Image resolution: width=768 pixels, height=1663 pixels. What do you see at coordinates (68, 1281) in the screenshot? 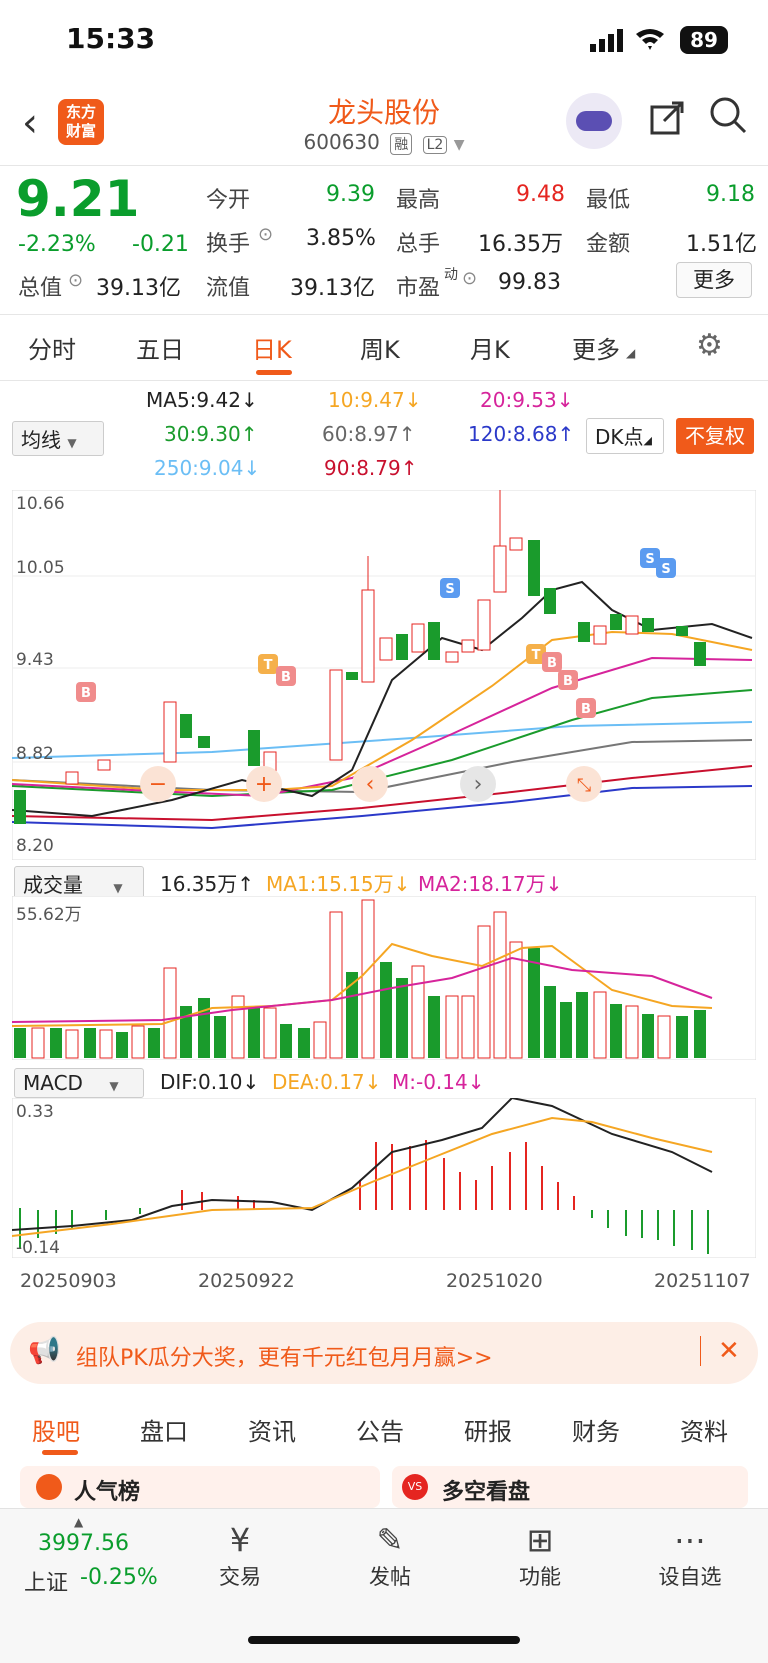
I see `date-label: 20250903` at bounding box center [68, 1281].